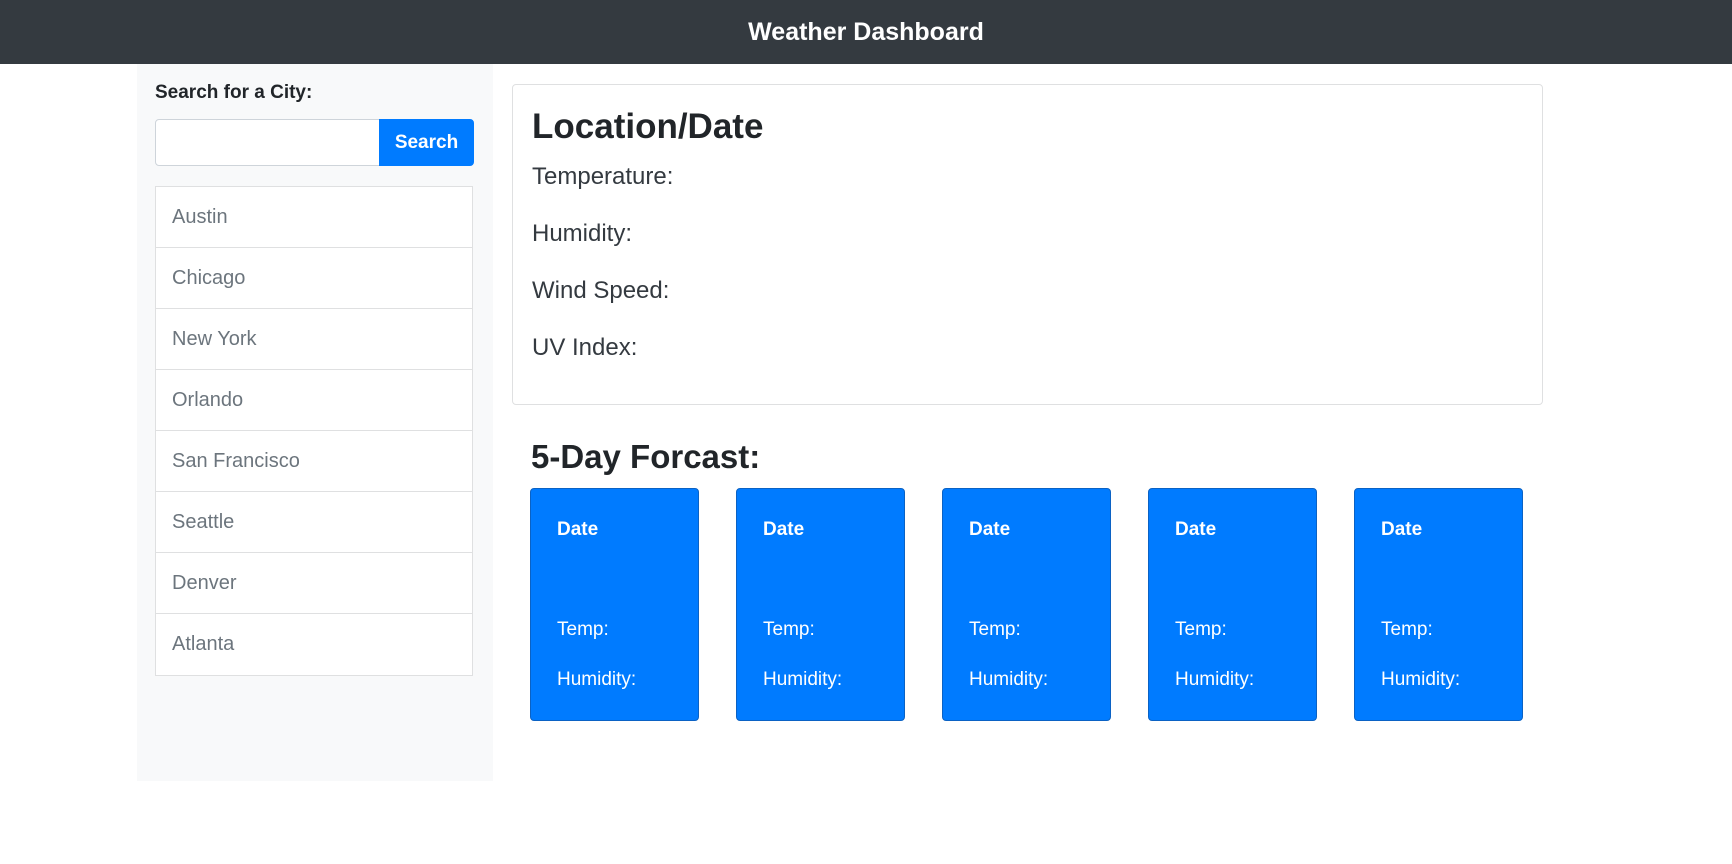 This screenshot has width=1732, height=864. Describe the element at coordinates (646, 456) in the screenshot. I see `forecast-heading: 5-Day Forcast:` at that location.